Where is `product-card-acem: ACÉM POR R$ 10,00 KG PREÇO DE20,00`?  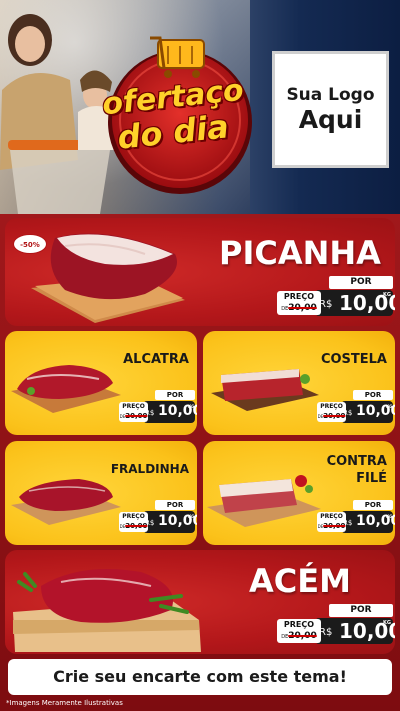
product-card-acem: ACÉM POR R$ 10,00 KG PREÇO DE20,00 is located at coordinates (200, 602).